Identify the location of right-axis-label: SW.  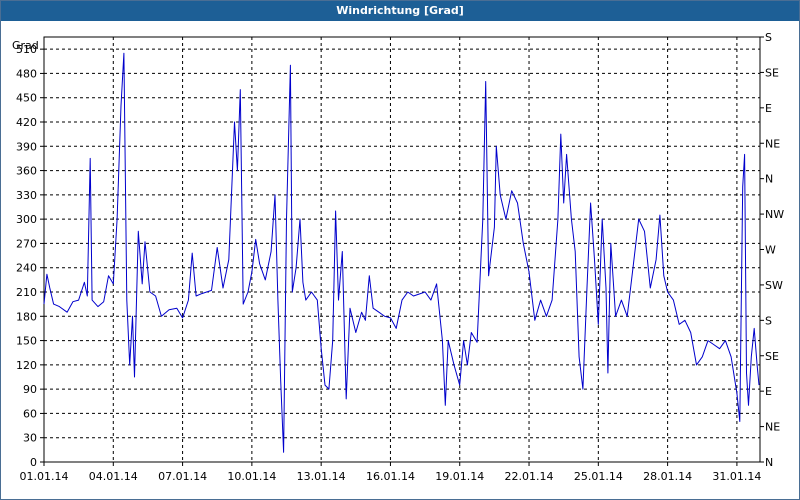
(774, 285).